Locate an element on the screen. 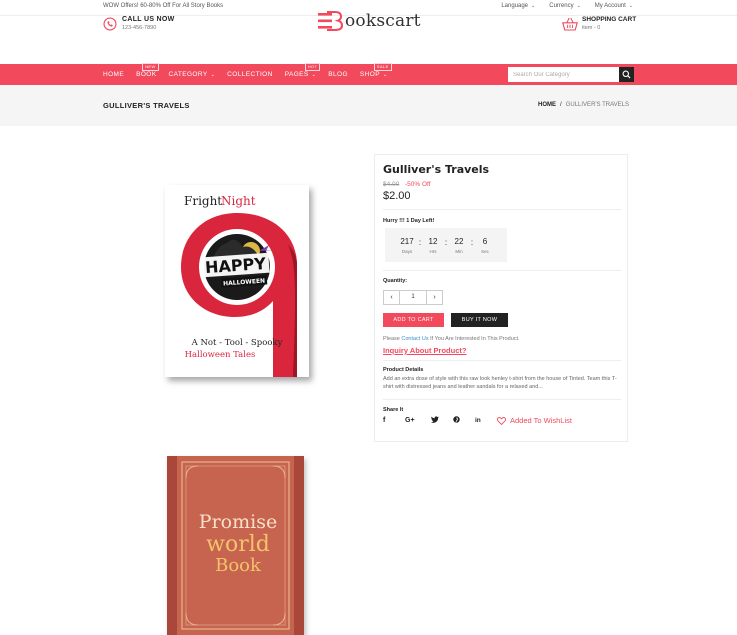 Image resolution: width=737 pixels, height=635 pixels. nav-item-book: NEW BOOK is located at coordinates (147, 70).